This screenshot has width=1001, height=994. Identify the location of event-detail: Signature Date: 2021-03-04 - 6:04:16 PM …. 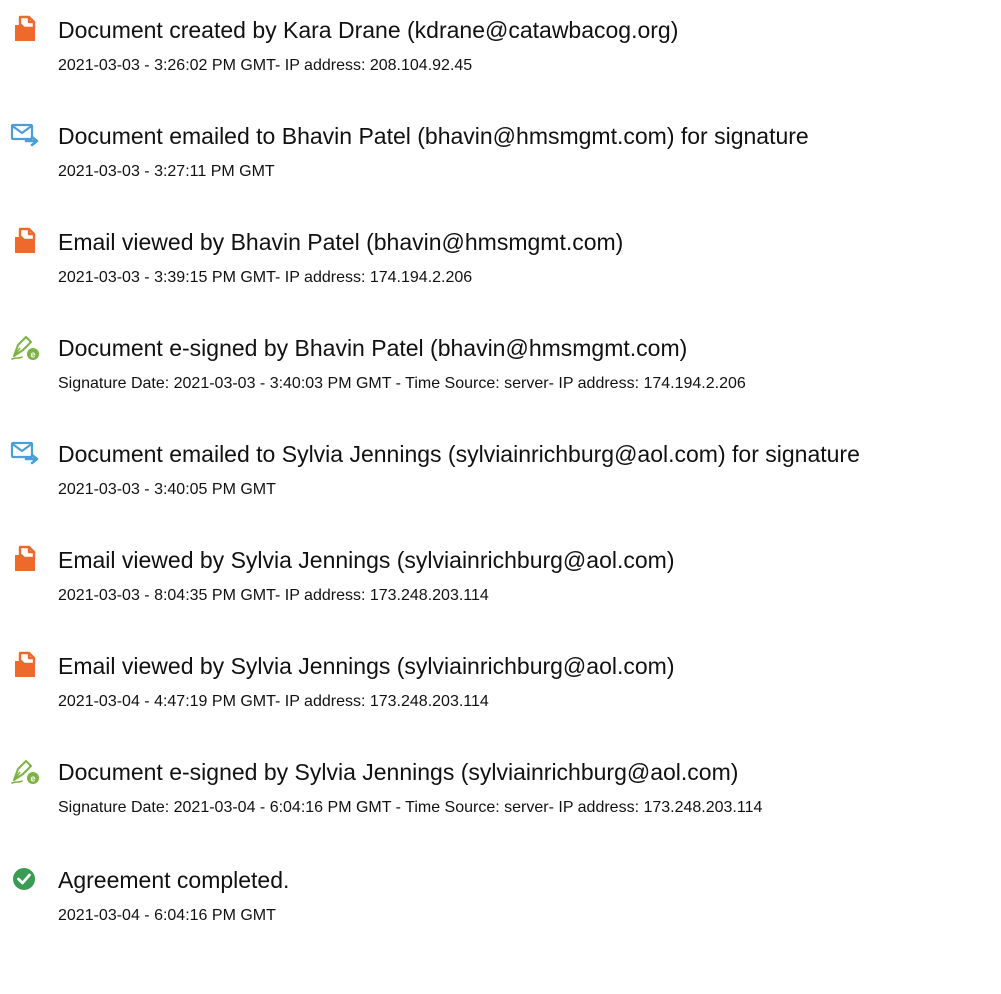
(410, 807).